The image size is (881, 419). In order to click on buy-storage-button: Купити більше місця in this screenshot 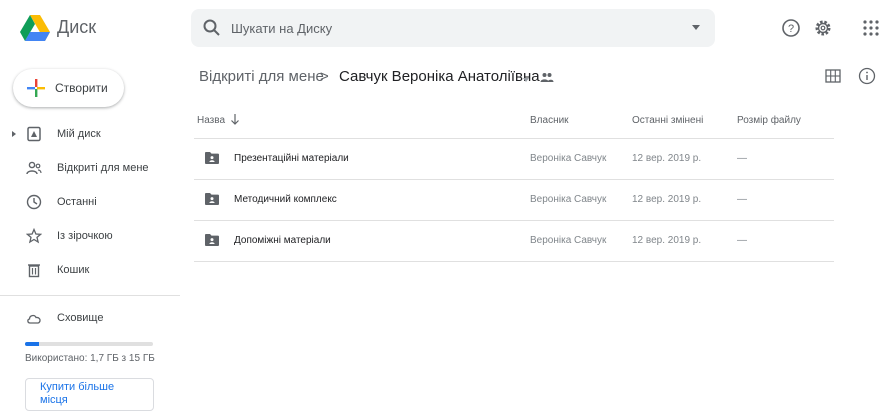, I will do `click(89, 394)`.